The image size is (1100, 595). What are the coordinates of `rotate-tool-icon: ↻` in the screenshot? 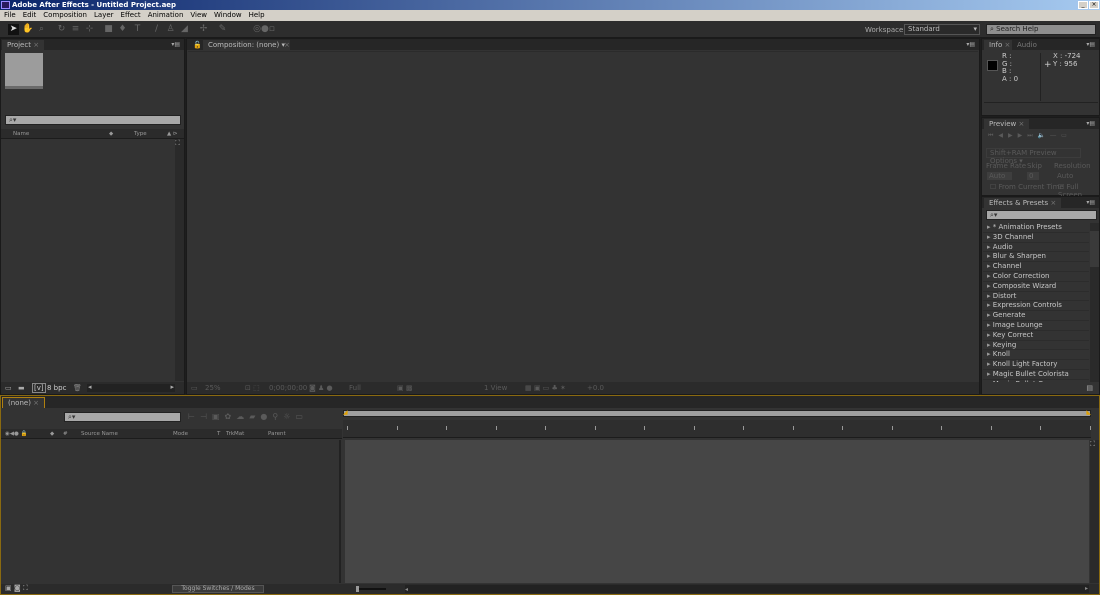 It's located at (61, 29).